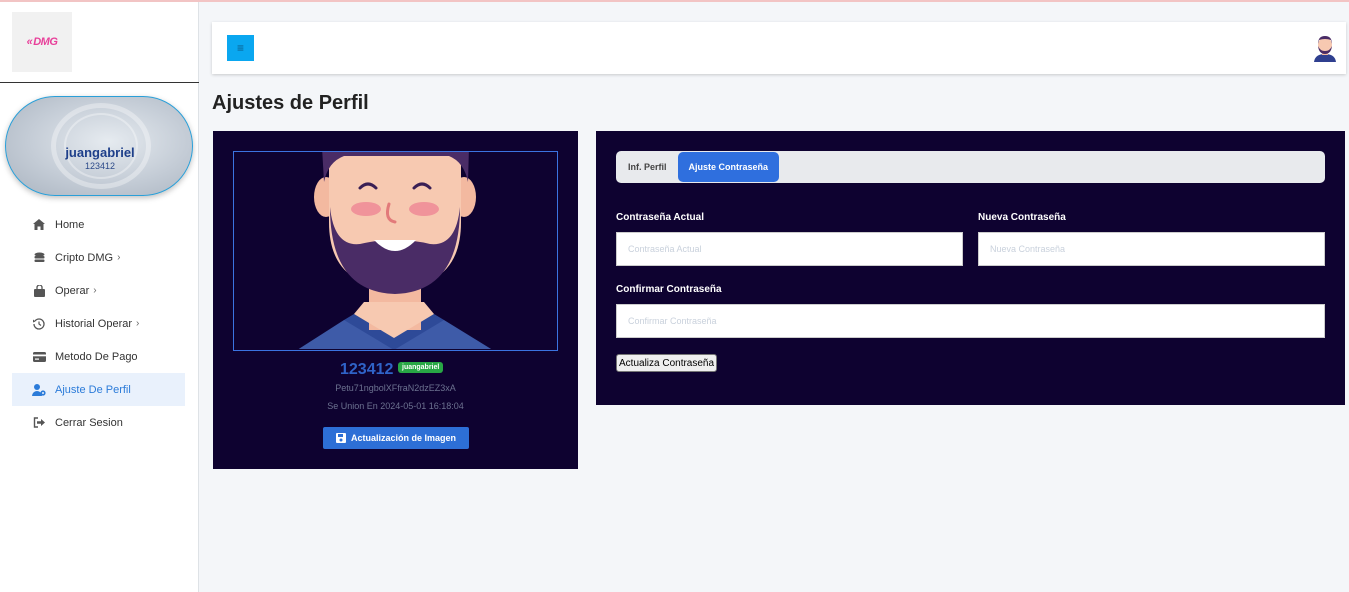 The height and width of the screenshot is (592, 1349). Describe the element at coordinates (70, 224) in the screenshot. I see `sidebar-item-label: Home` at that location.